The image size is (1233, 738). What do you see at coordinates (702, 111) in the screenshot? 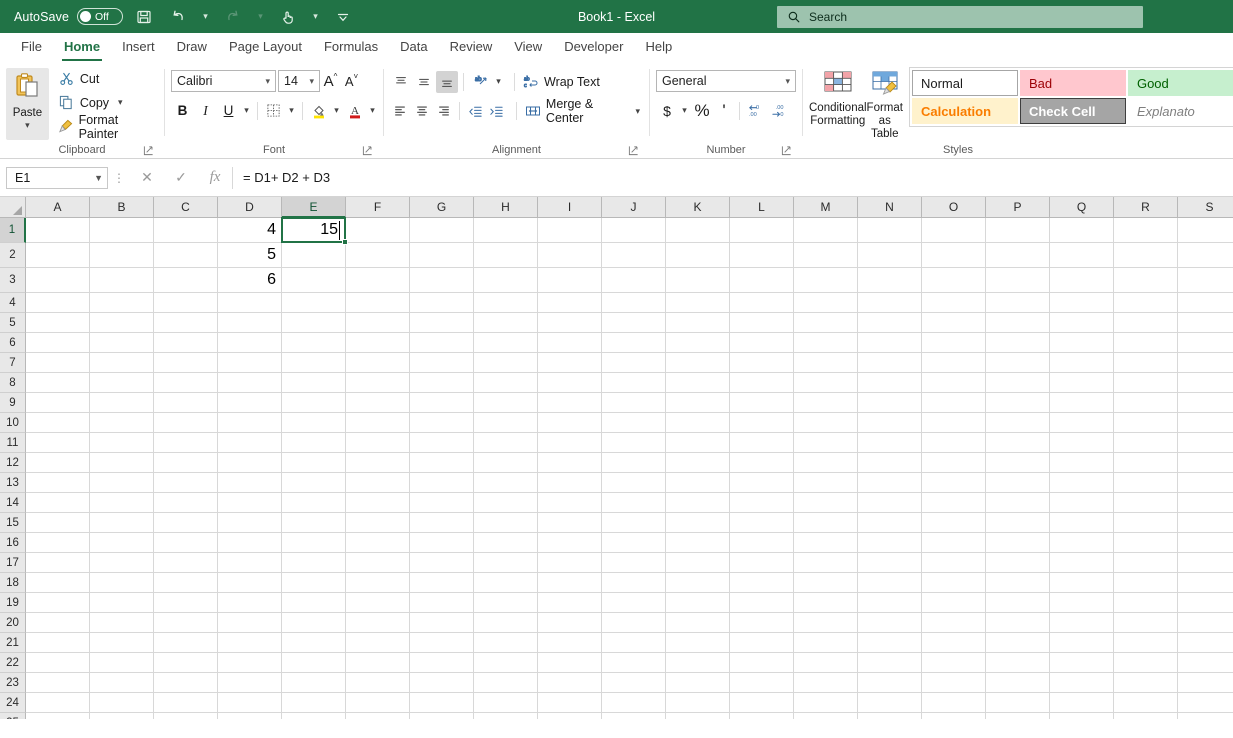
I see `percent-style-button: %` at bounding box center [702, 111].